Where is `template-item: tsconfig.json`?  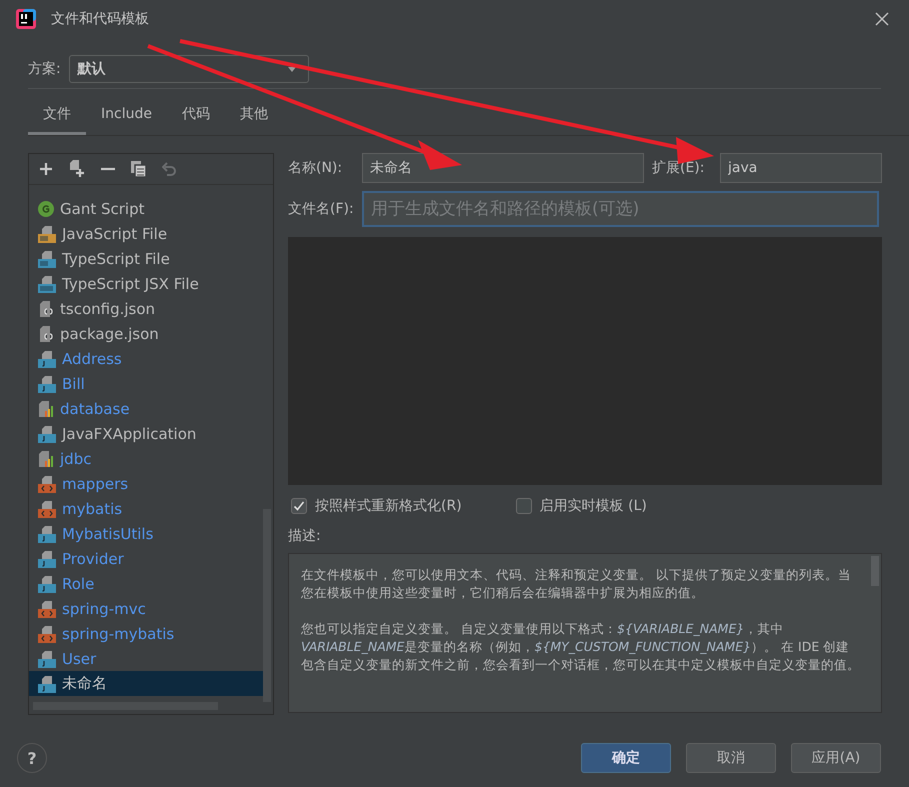
template-item: tsconfig.json is located at coordinates (146, 308).